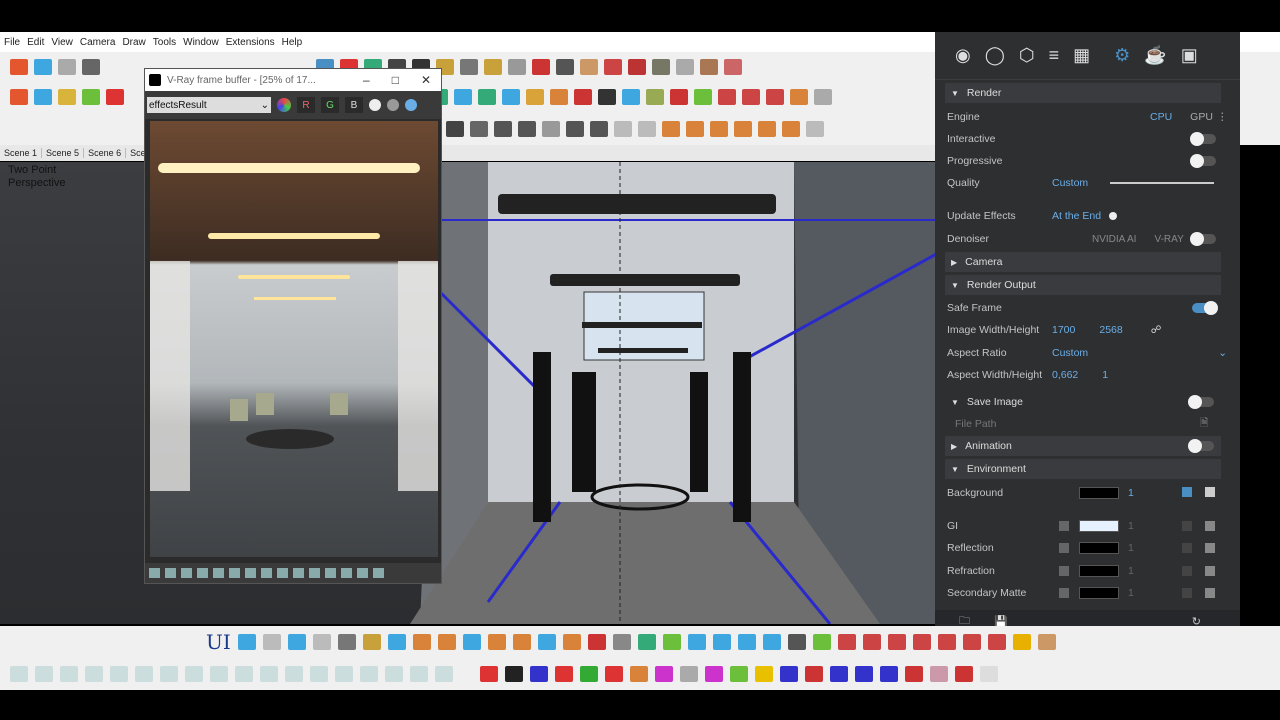  I want to click on stamp-icon, so click(637, 67).